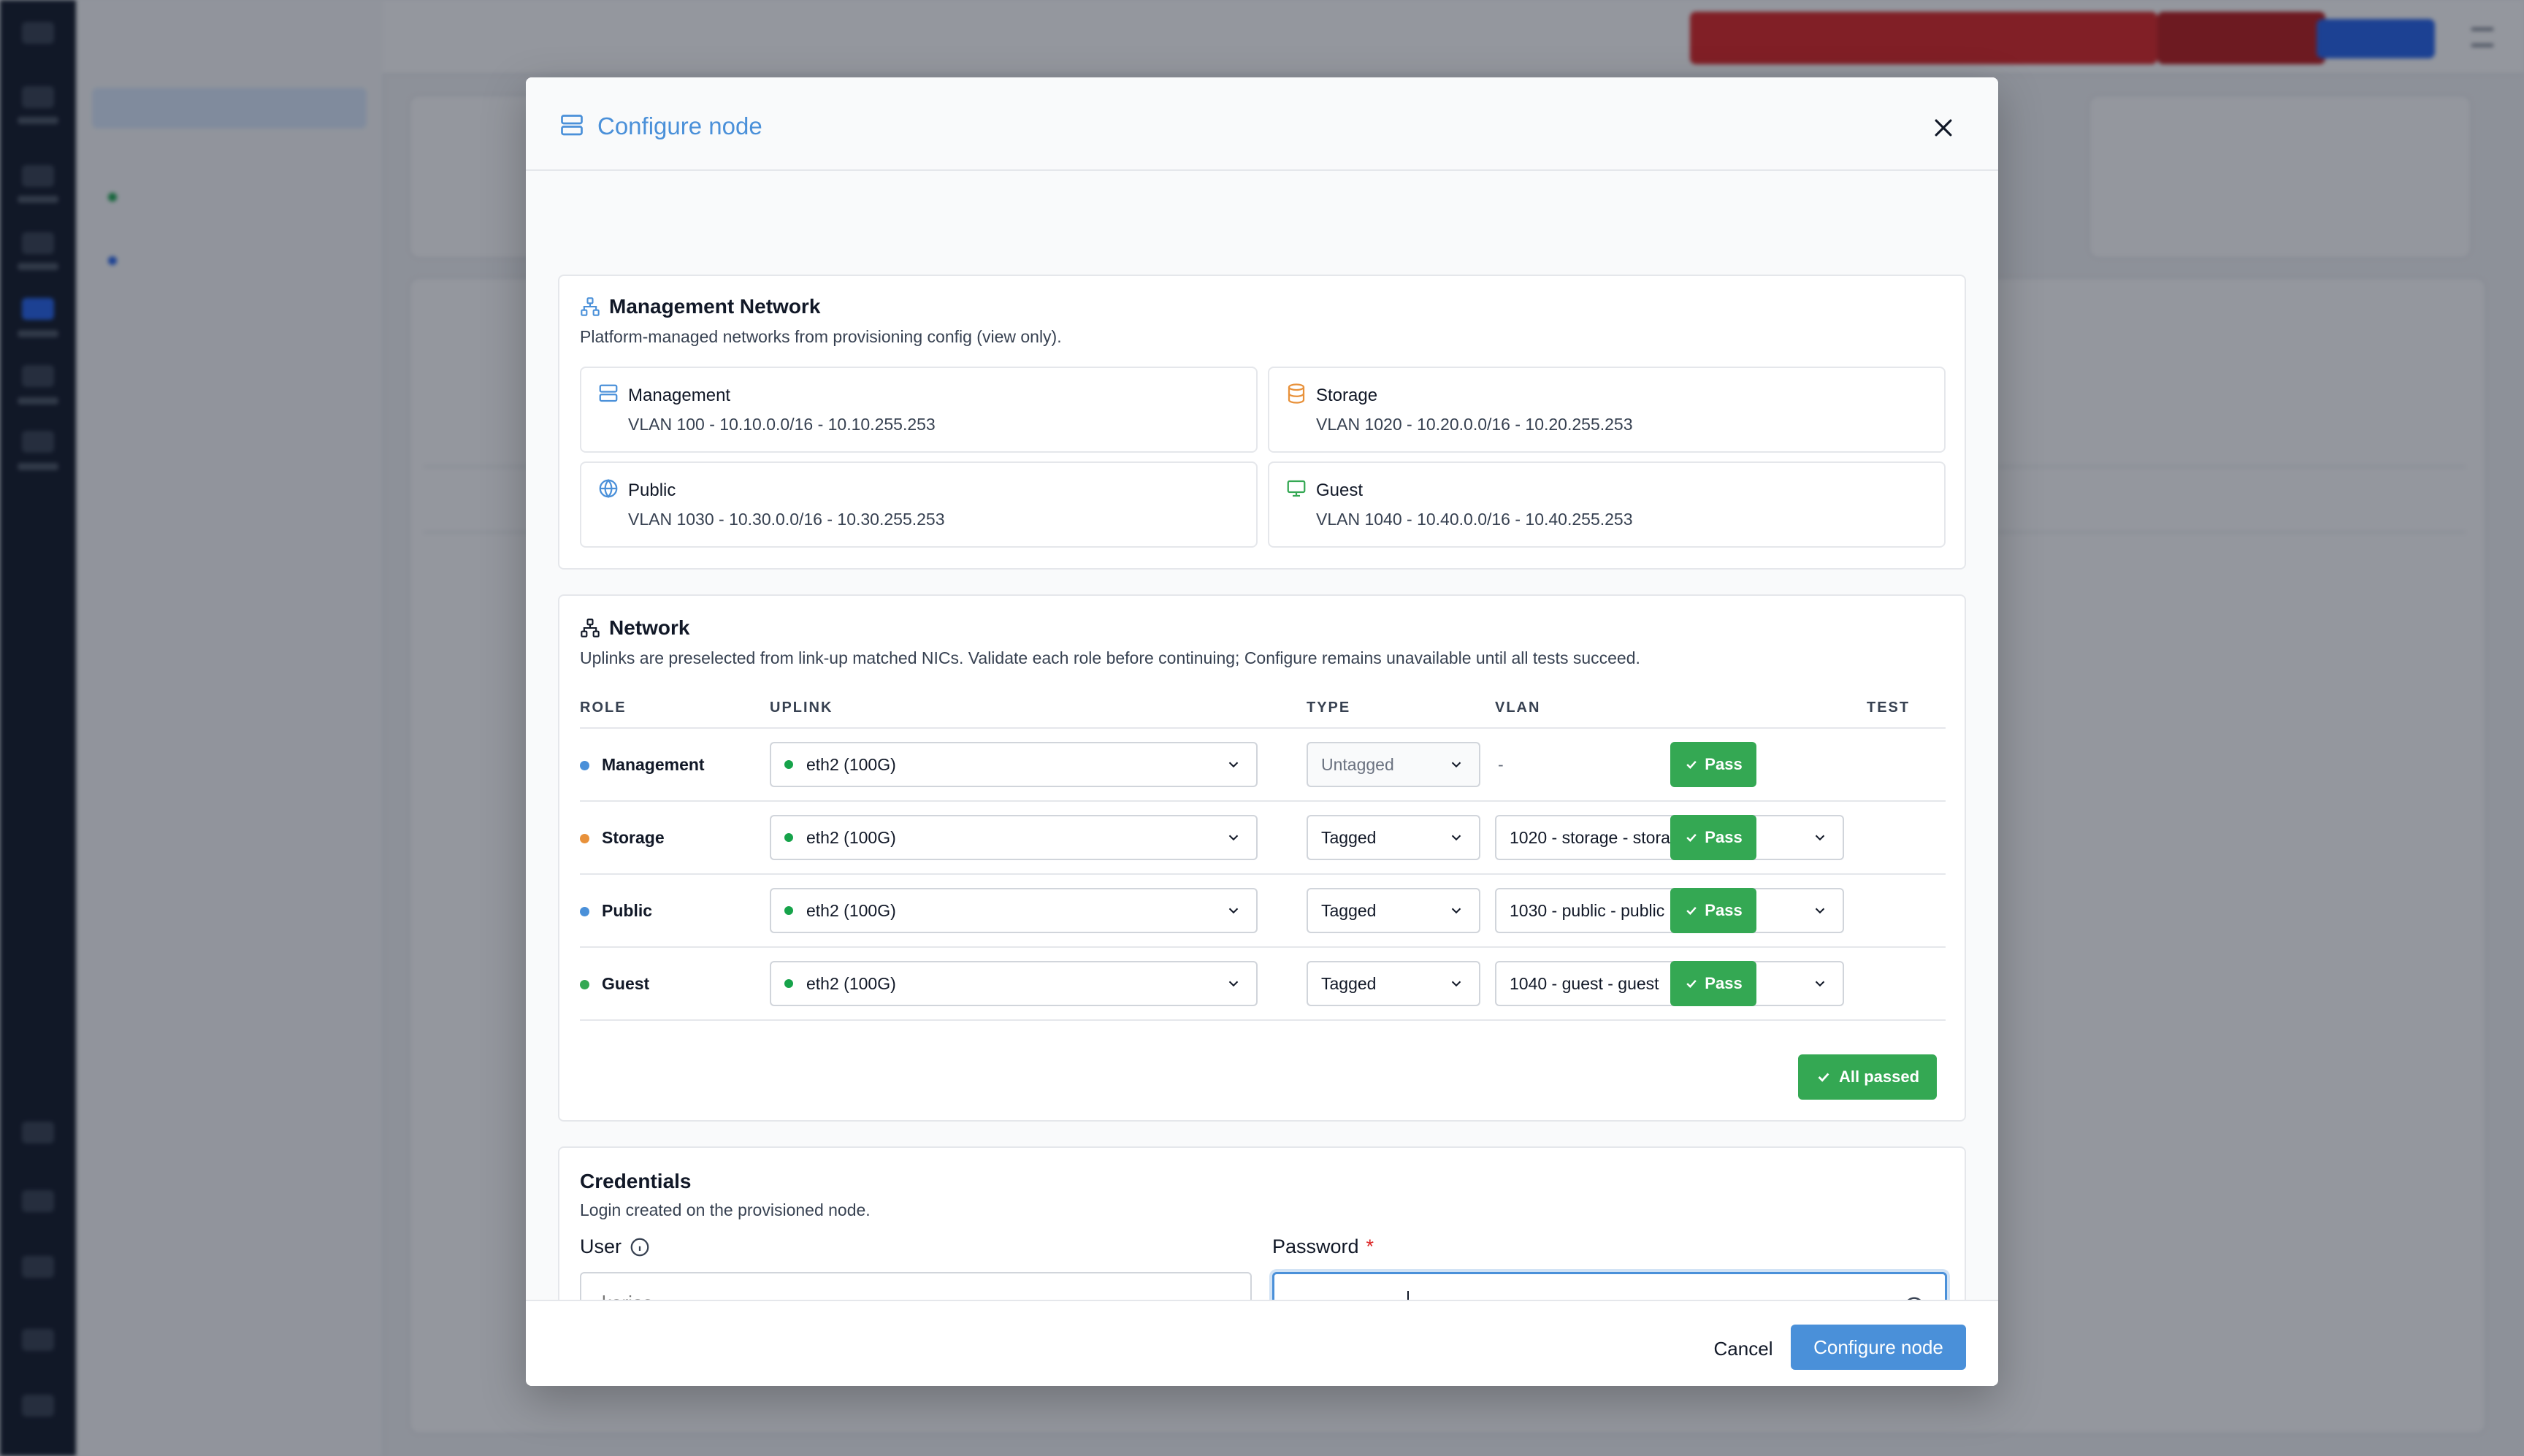 This screenshot has width=2524, height=1456. Describe the element at coordinates (1889, 708) in the screenshot. I see `column-header-test: TEST` at that location.